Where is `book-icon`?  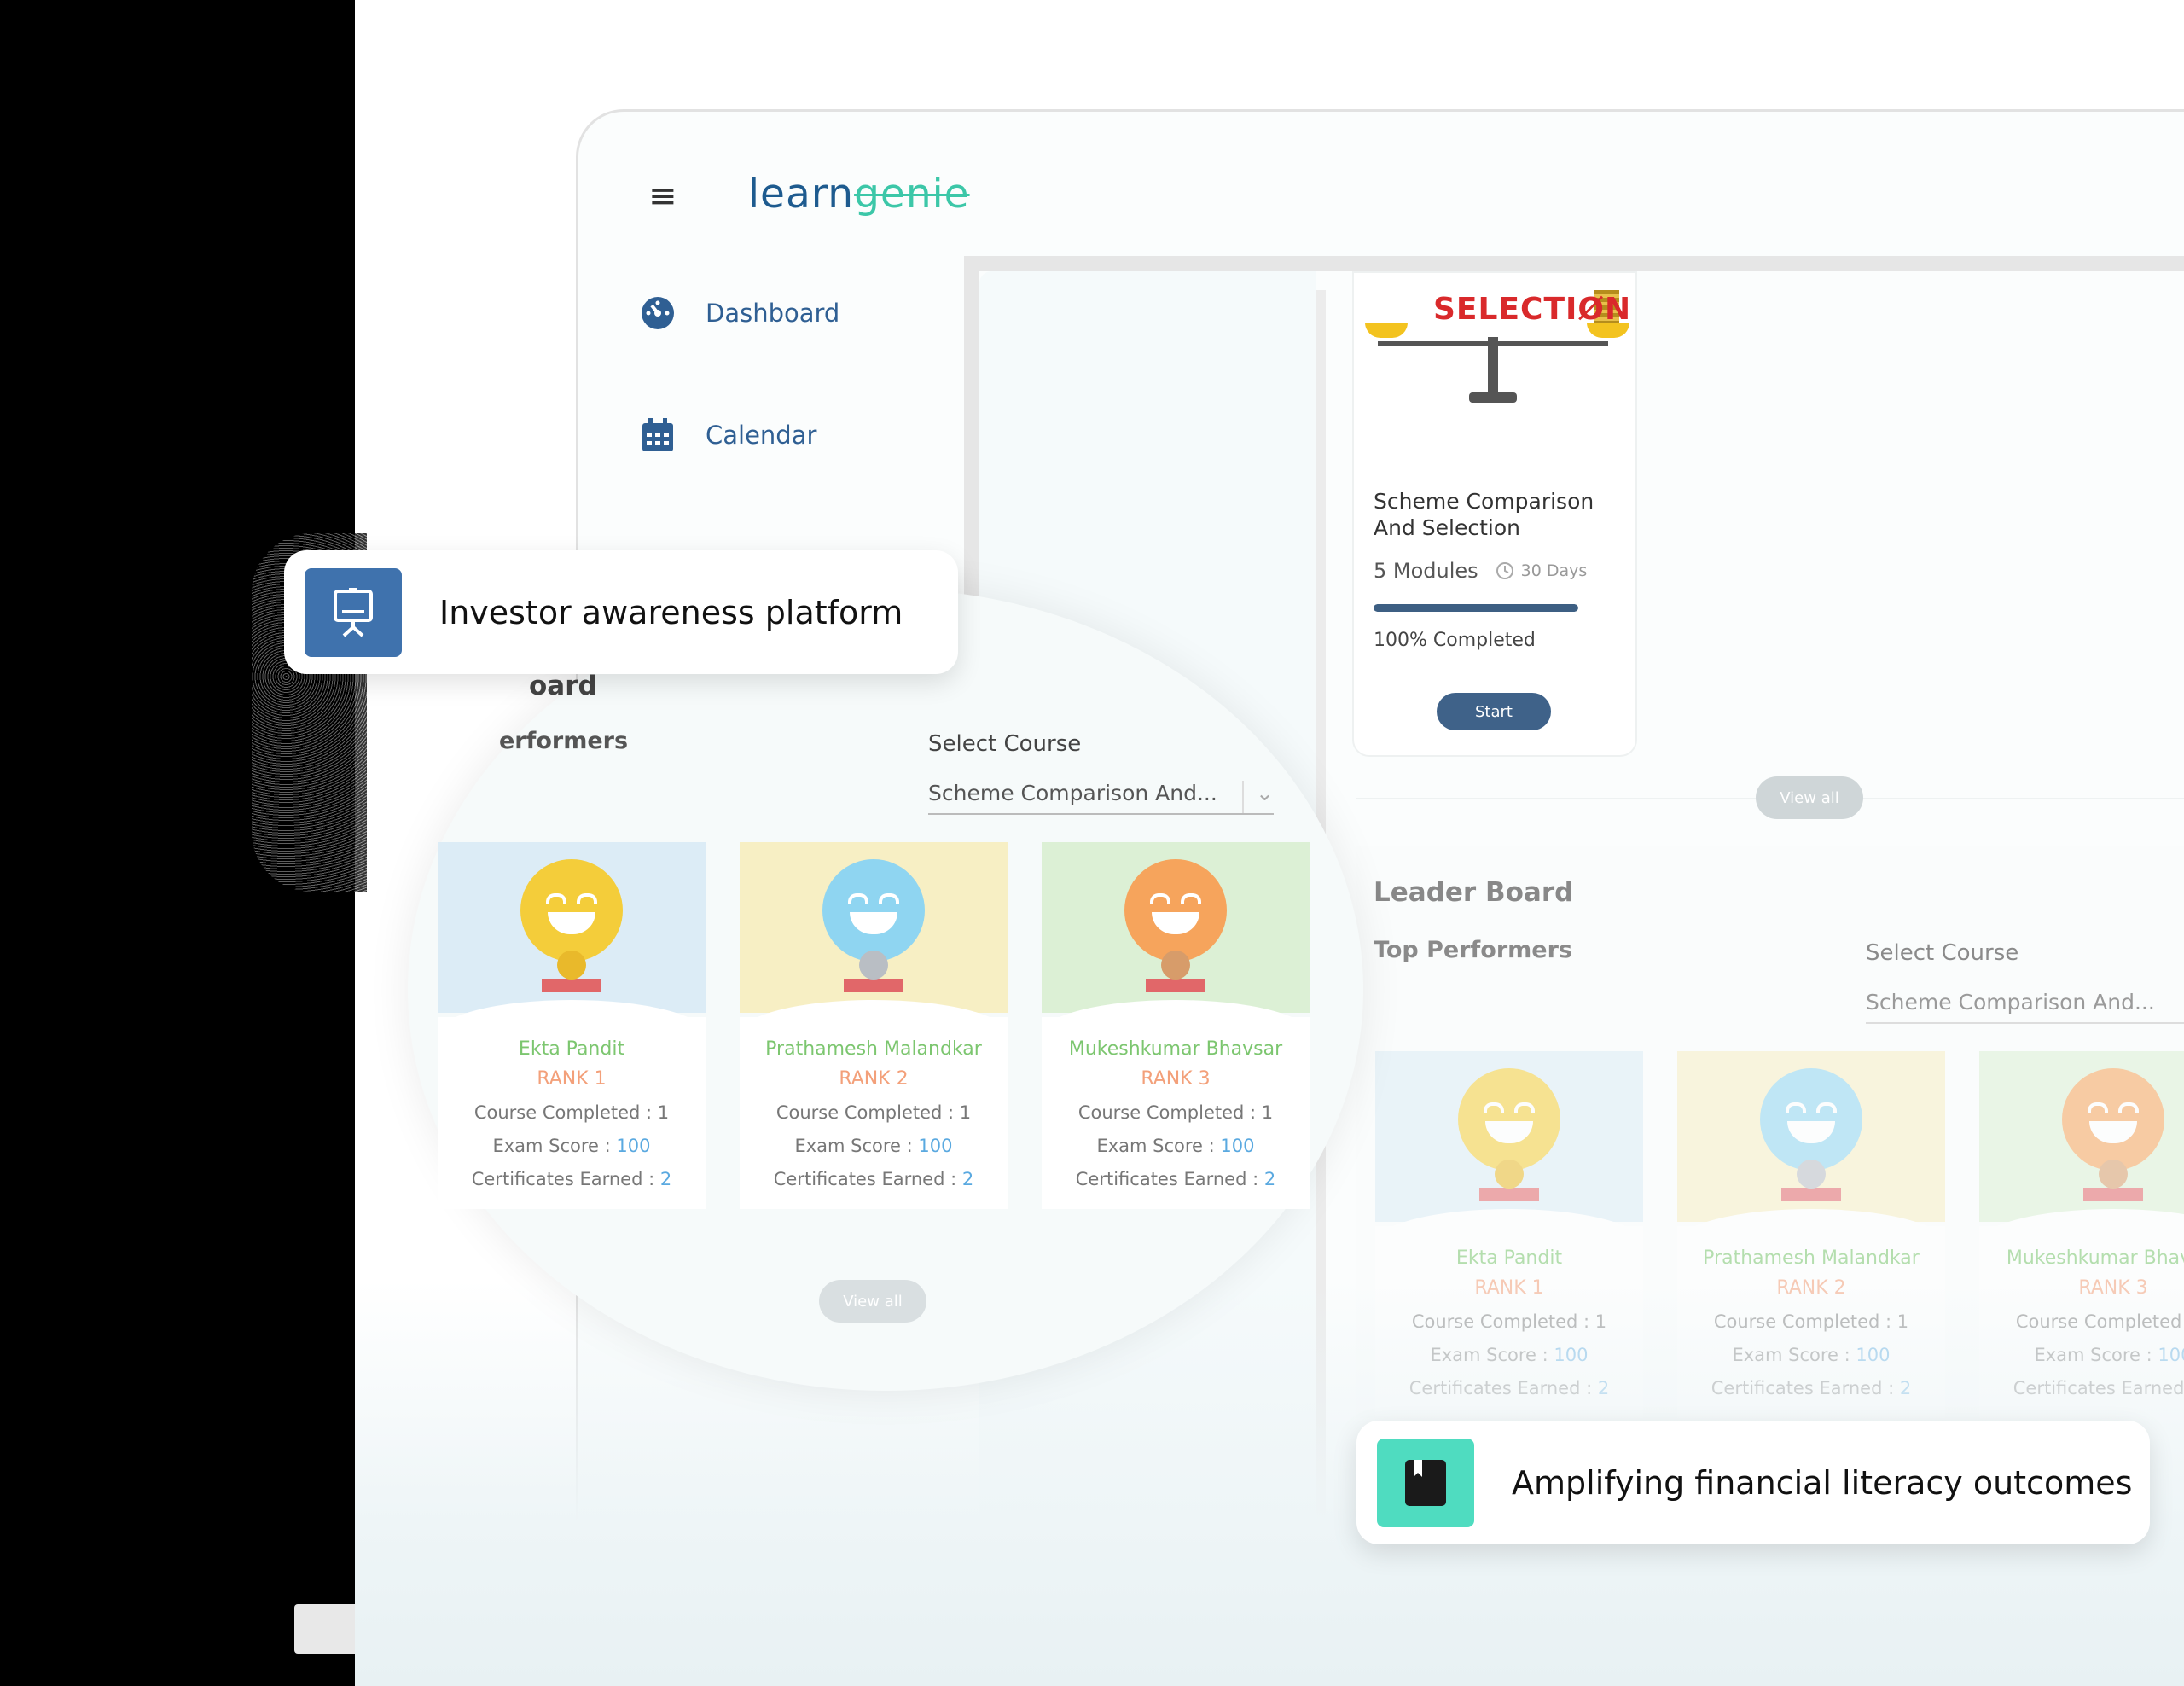 book-icon is located at coordinates (1425, 1482).